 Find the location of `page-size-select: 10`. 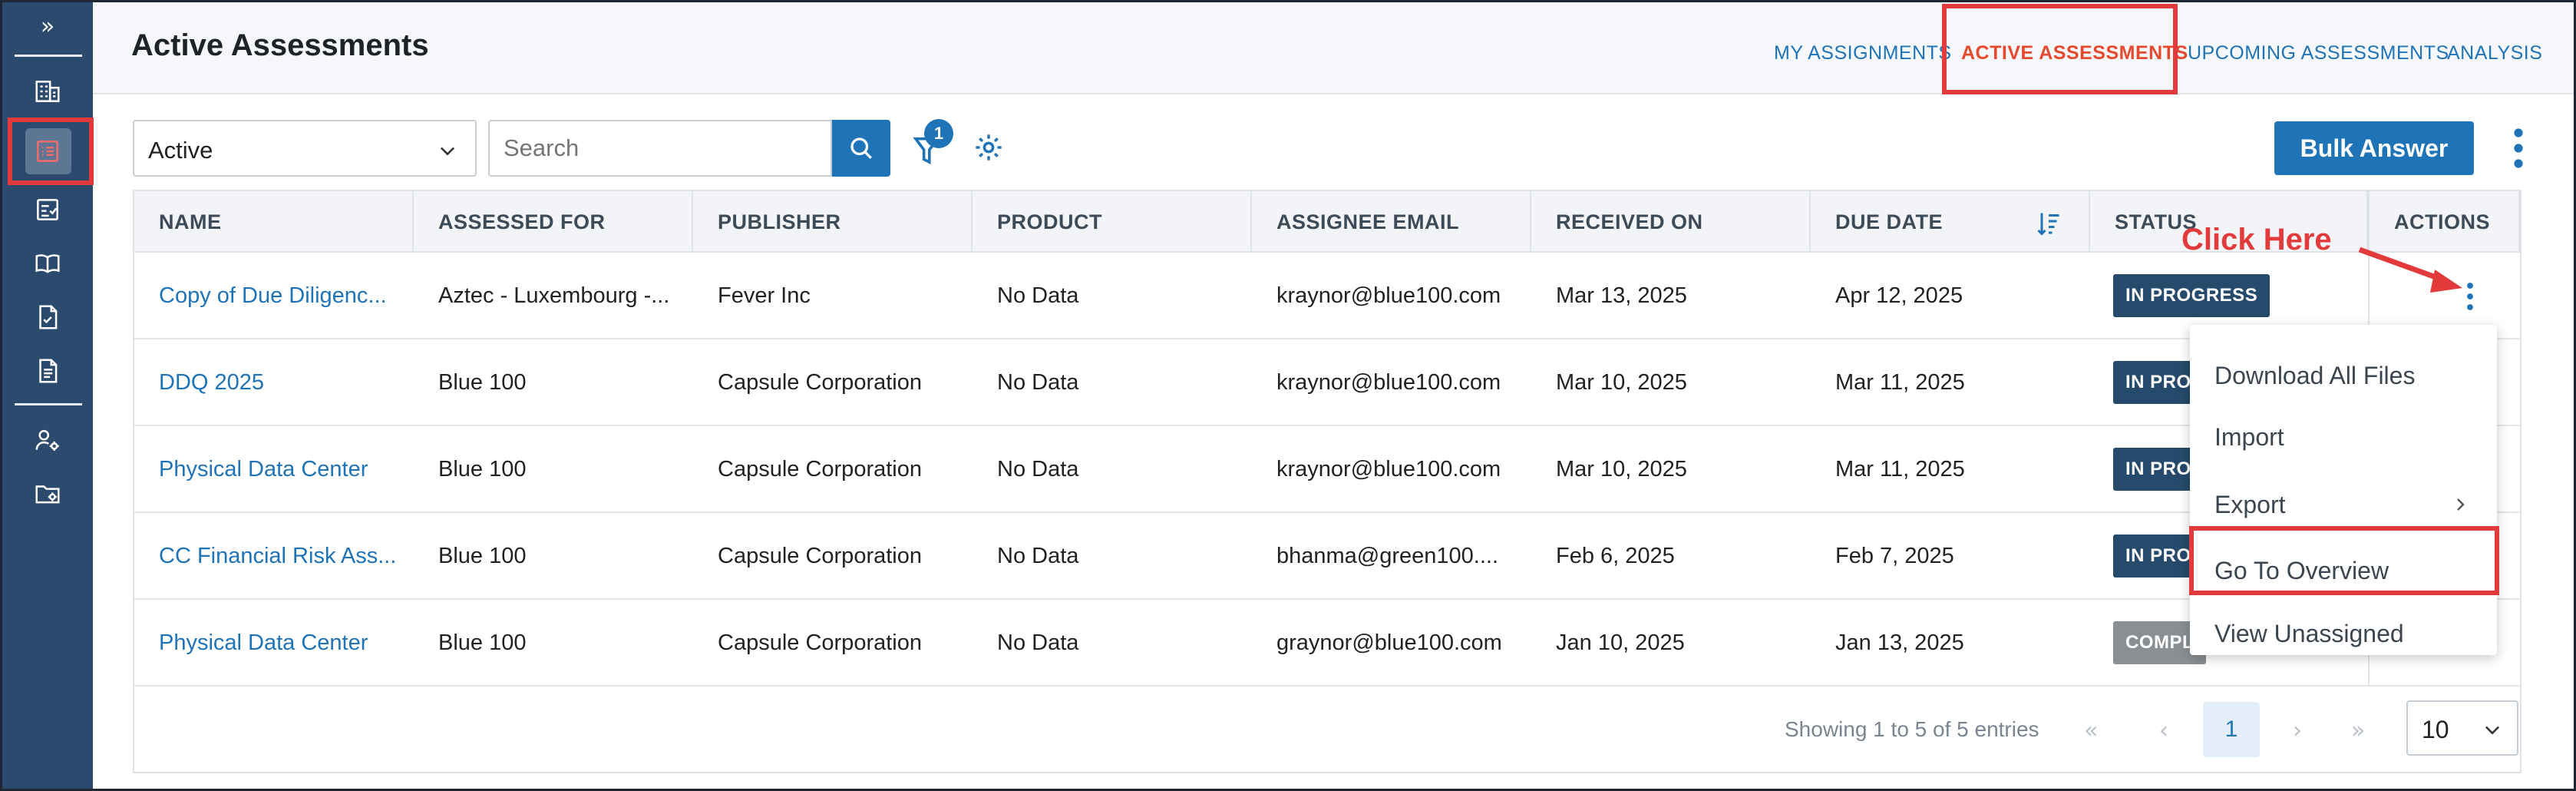

page-size-select: 10 is located at coordinates (2462, 728).